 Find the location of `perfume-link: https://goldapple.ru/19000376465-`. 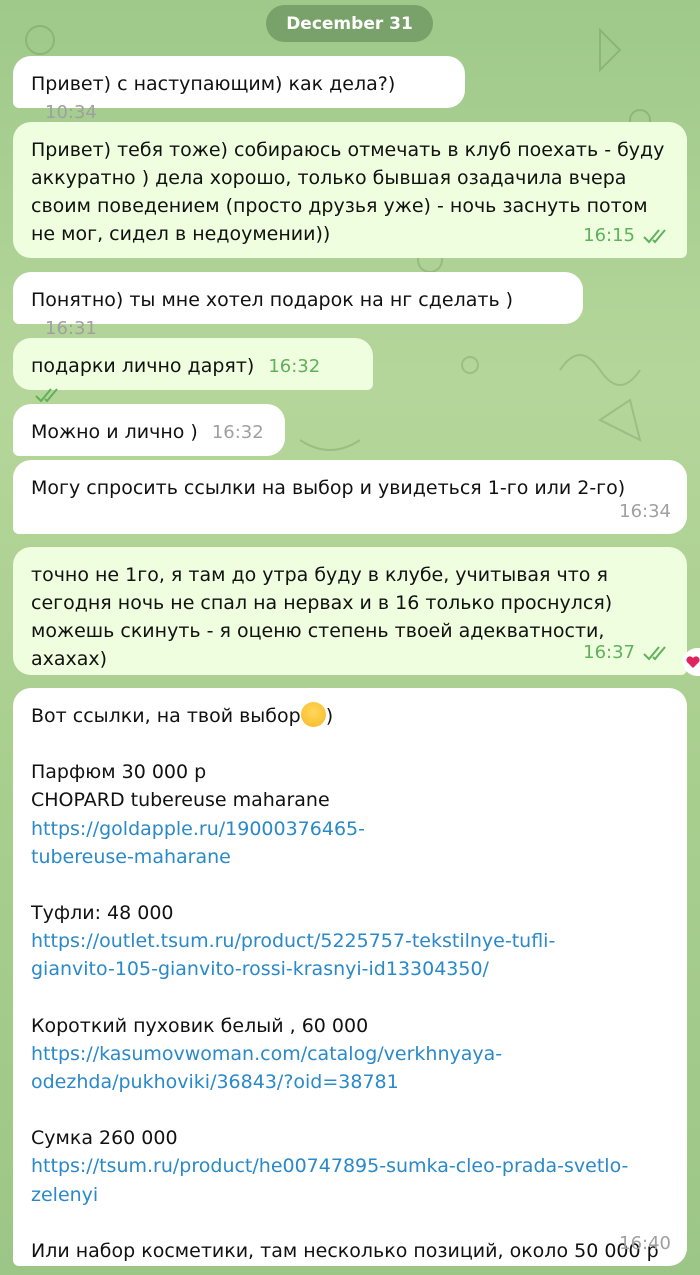

perfume-link: https://goldapple.ru/19000376465- is located at coordinates (198, 829).